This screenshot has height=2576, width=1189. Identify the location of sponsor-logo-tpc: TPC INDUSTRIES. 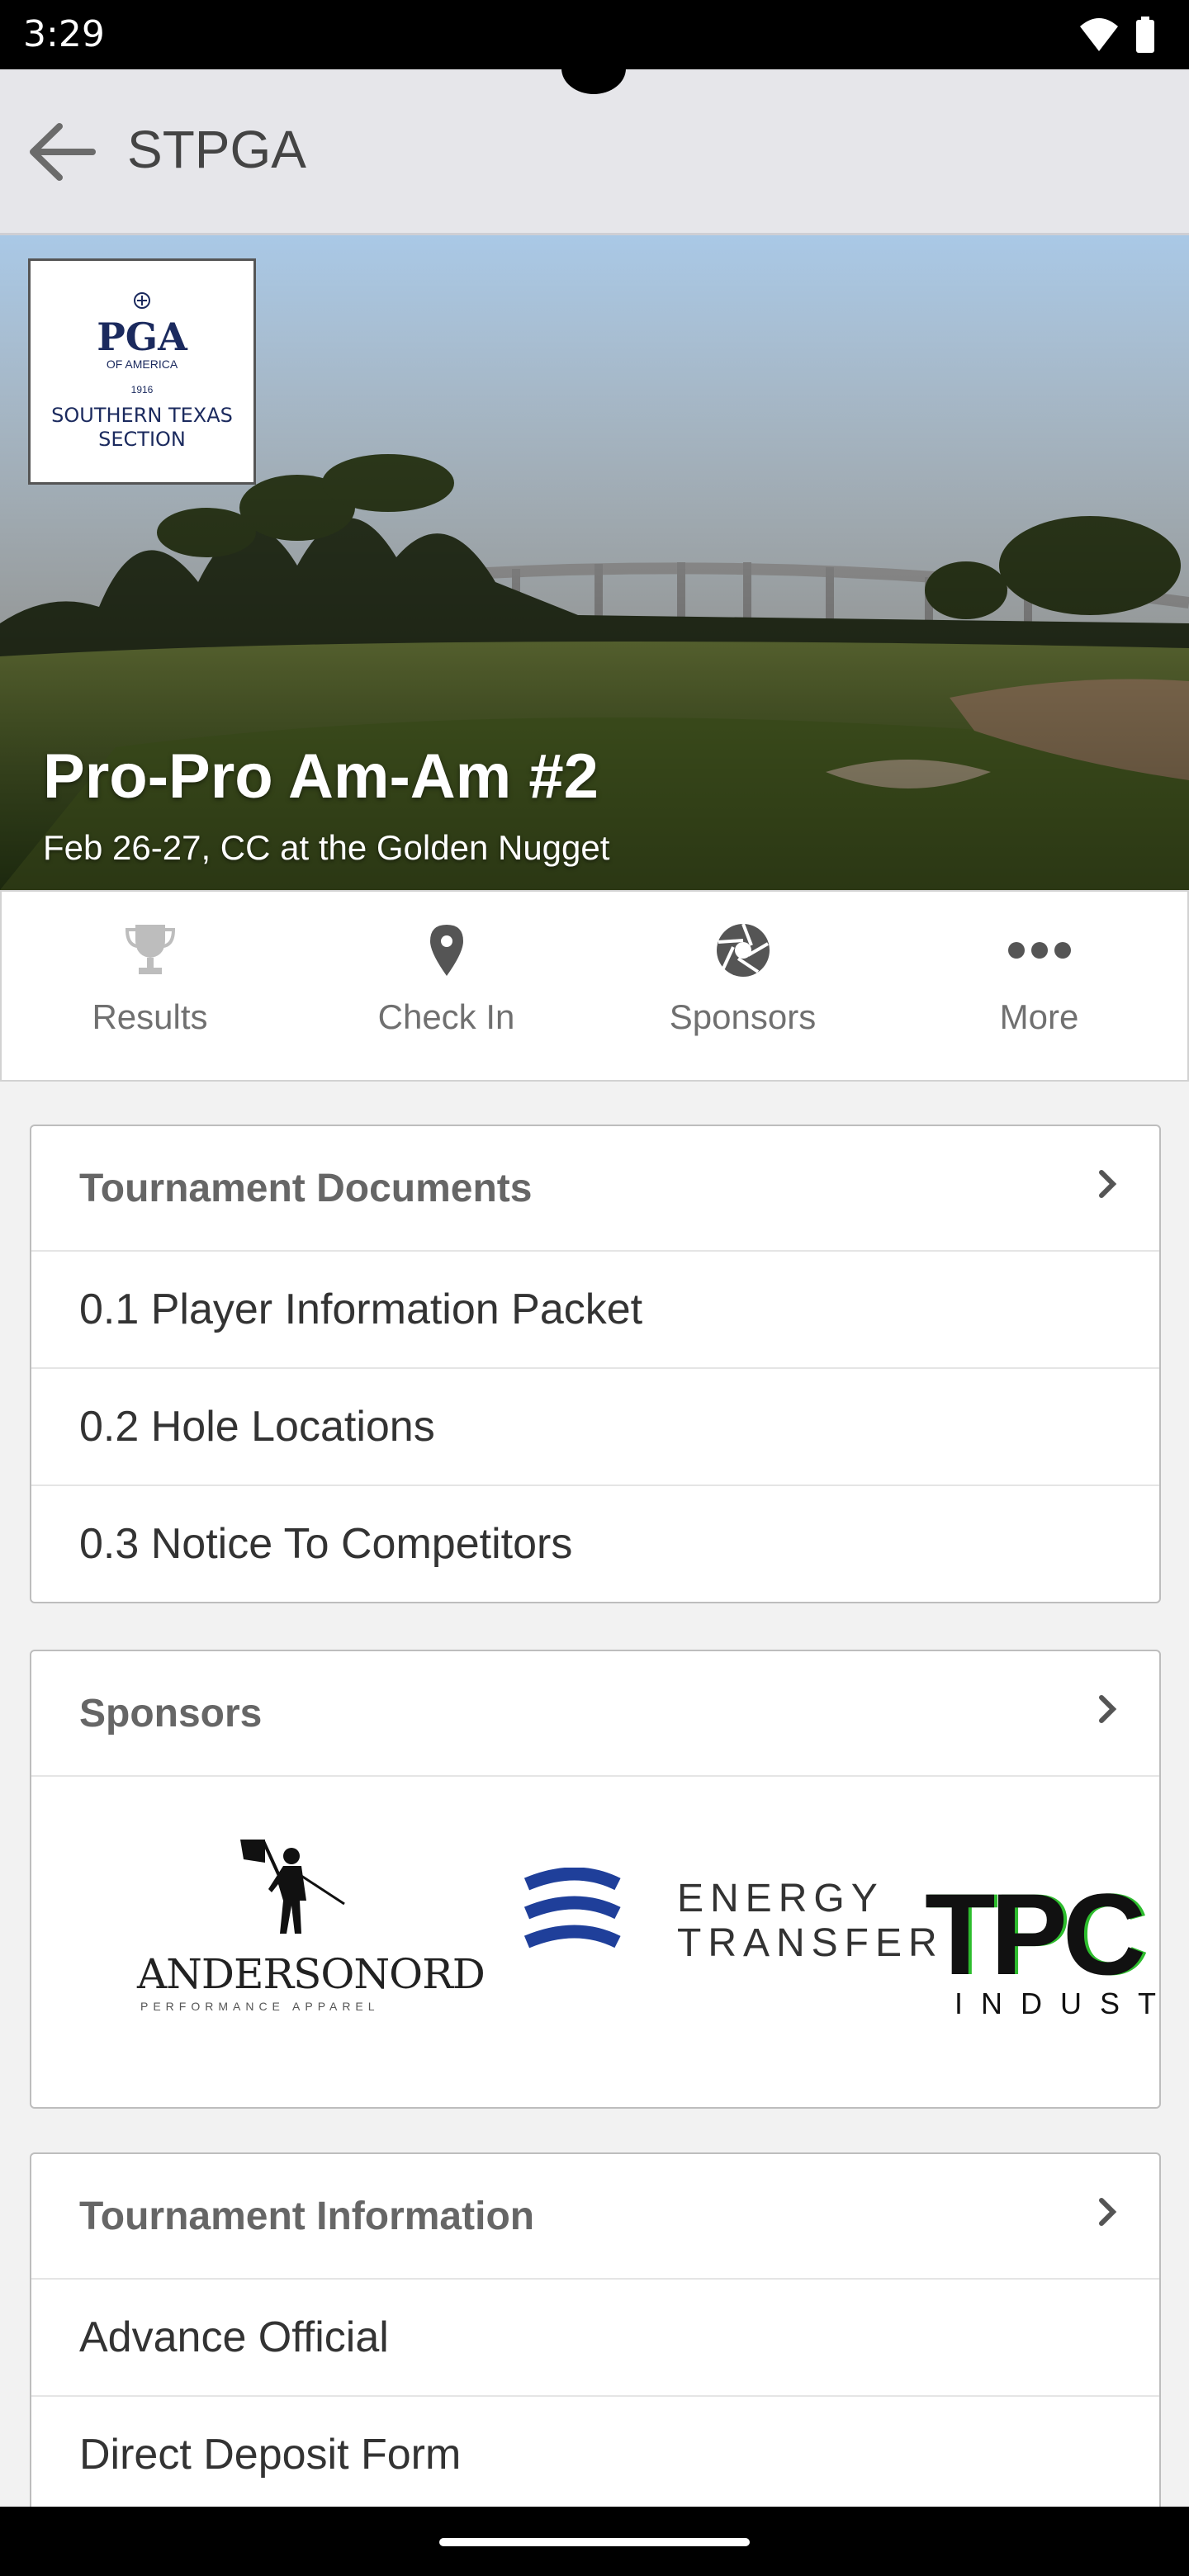
(1042, 1959).